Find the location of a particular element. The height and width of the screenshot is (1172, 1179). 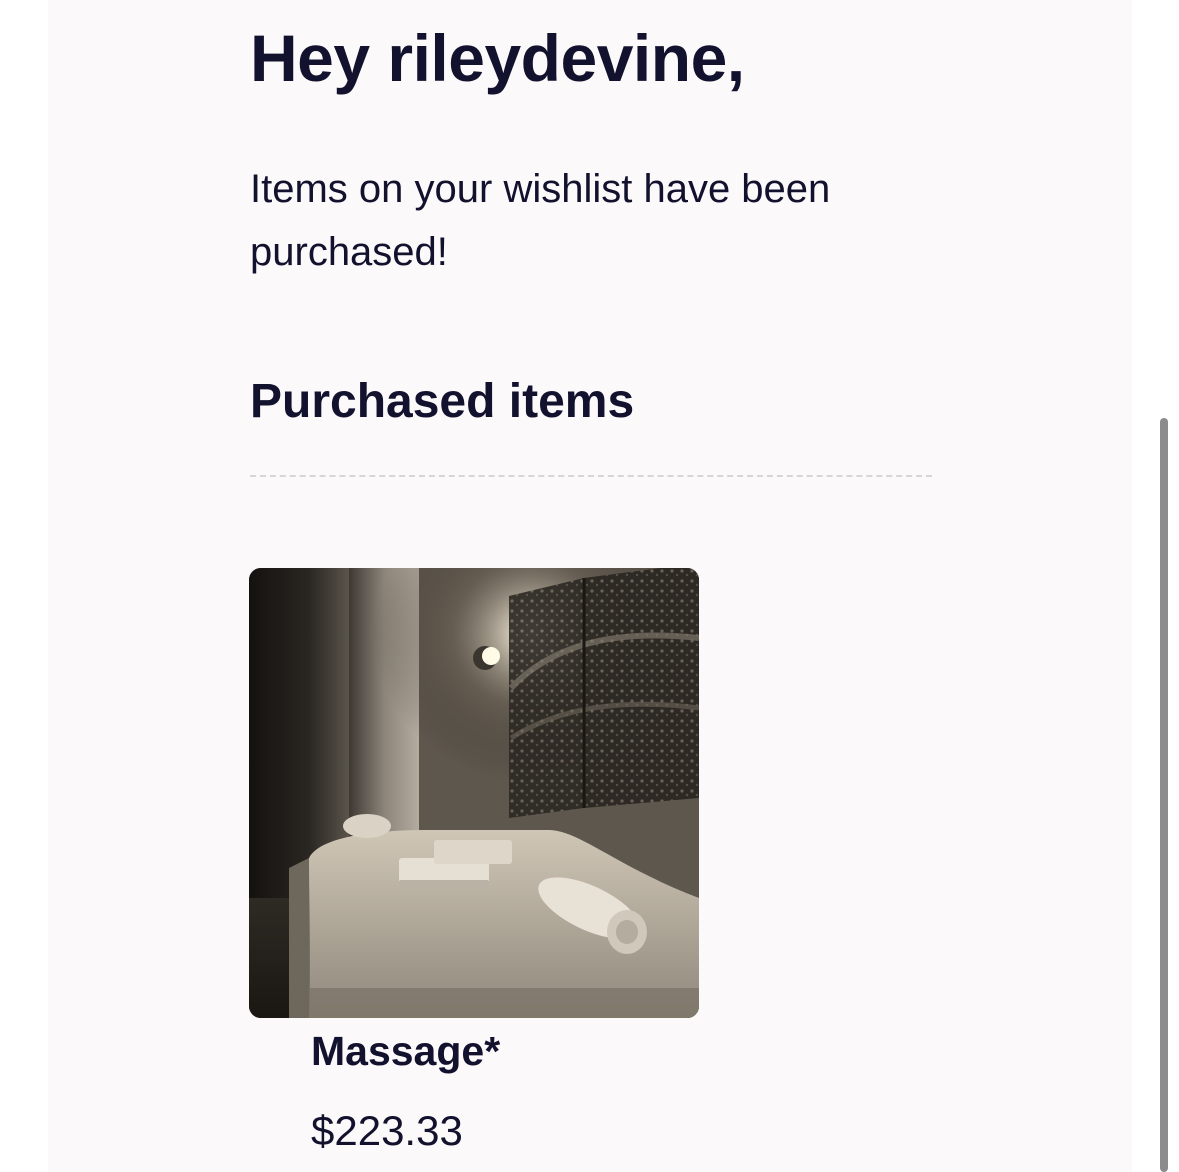

purchased-items-heading: Purchased items is located at coordinates (442, 401).